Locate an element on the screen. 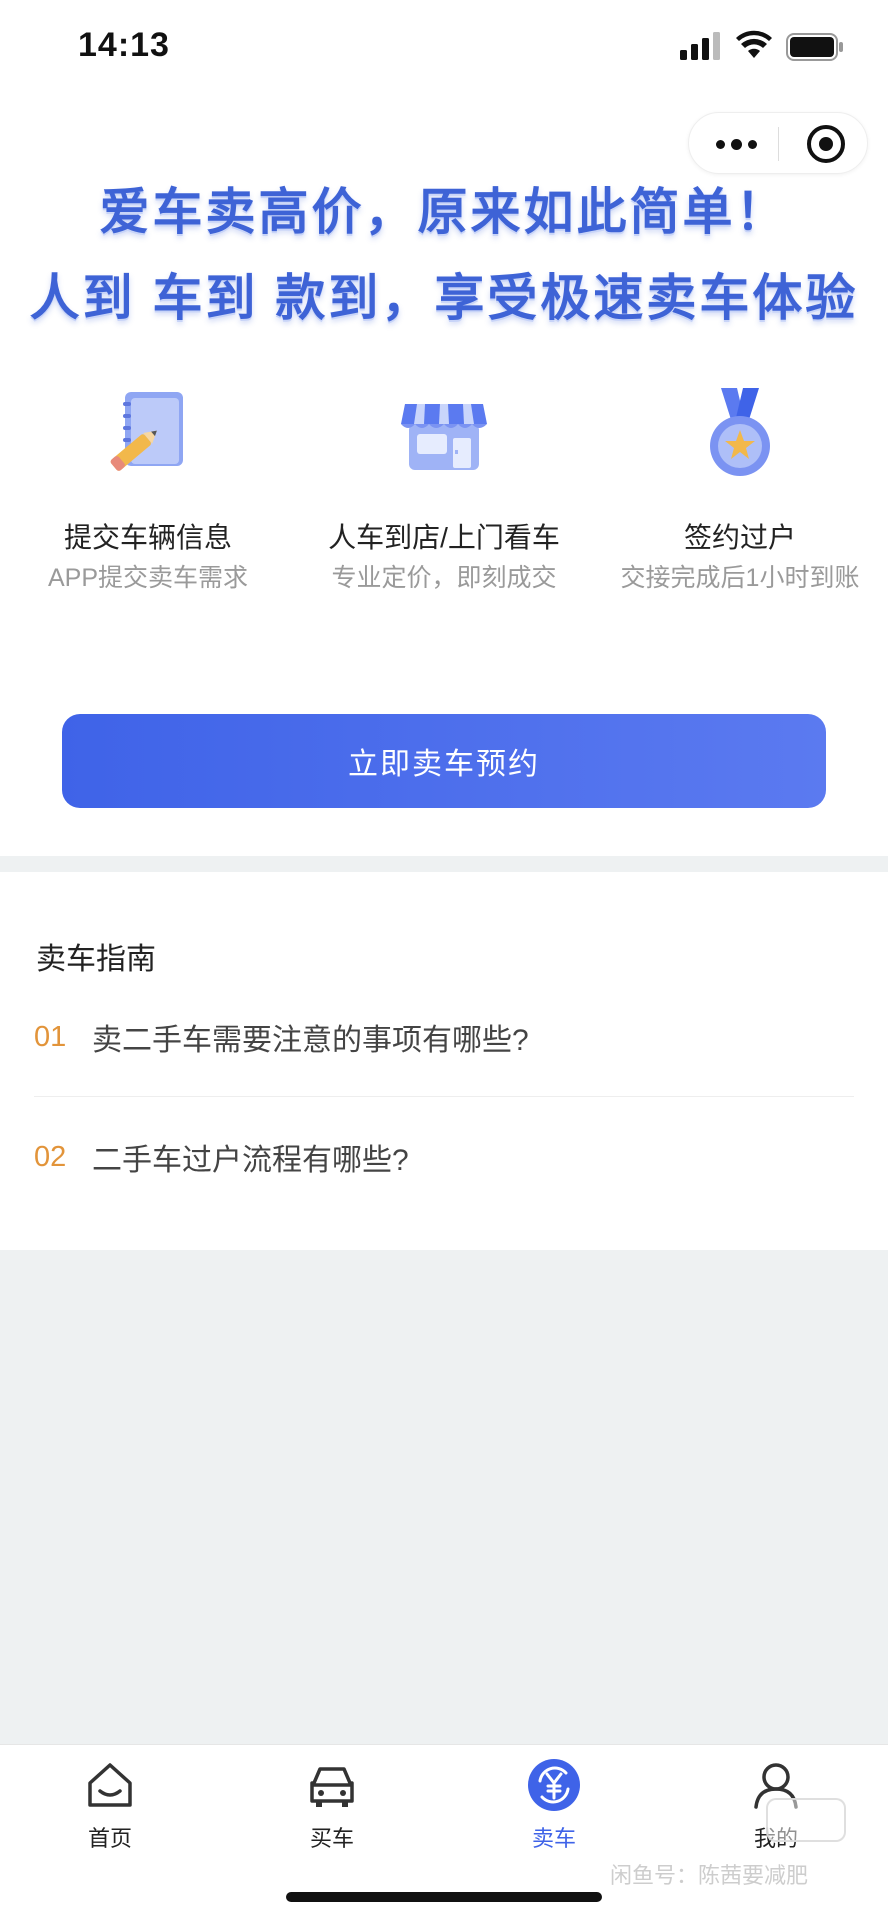  step-title: 提交车辆信息 is located at coordinates (147, 537).